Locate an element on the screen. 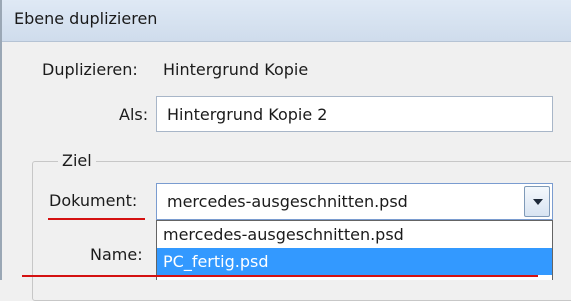  dialog-title: Ebene duplizieren is located at coordinates (86, 18).